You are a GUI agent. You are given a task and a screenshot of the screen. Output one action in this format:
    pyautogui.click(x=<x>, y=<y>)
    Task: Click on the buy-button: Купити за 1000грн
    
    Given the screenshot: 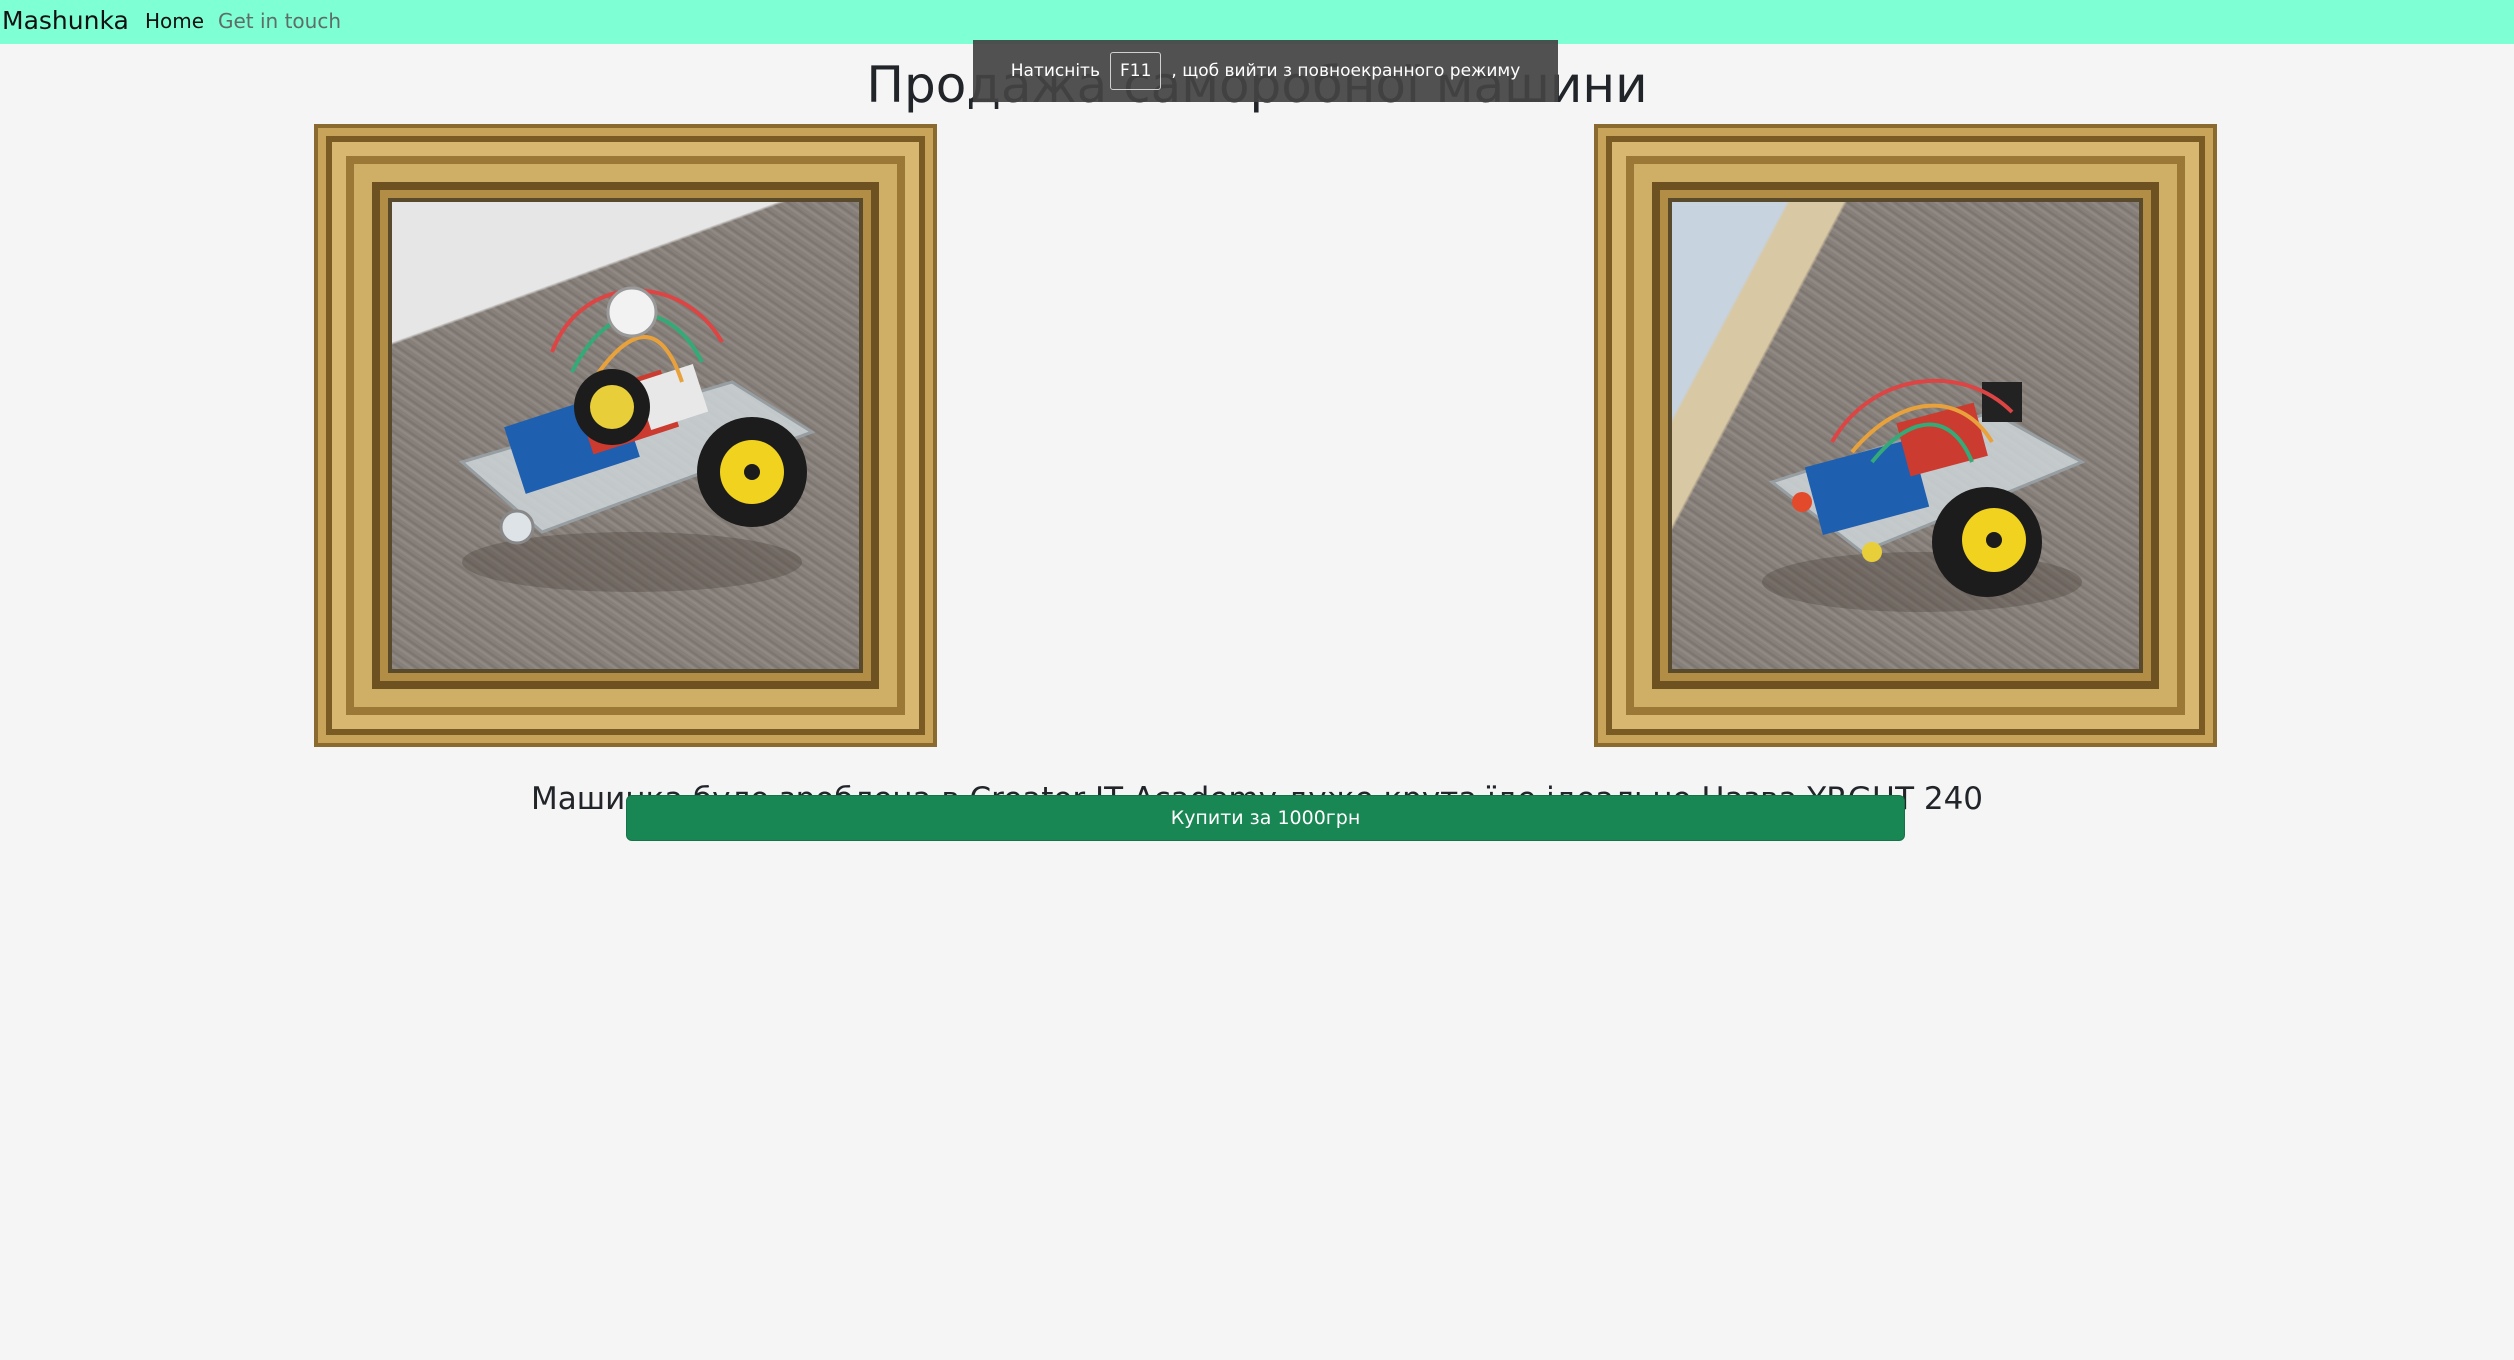 What is the action you would take?
    pyautogui.click(x=1265, y=818)
    